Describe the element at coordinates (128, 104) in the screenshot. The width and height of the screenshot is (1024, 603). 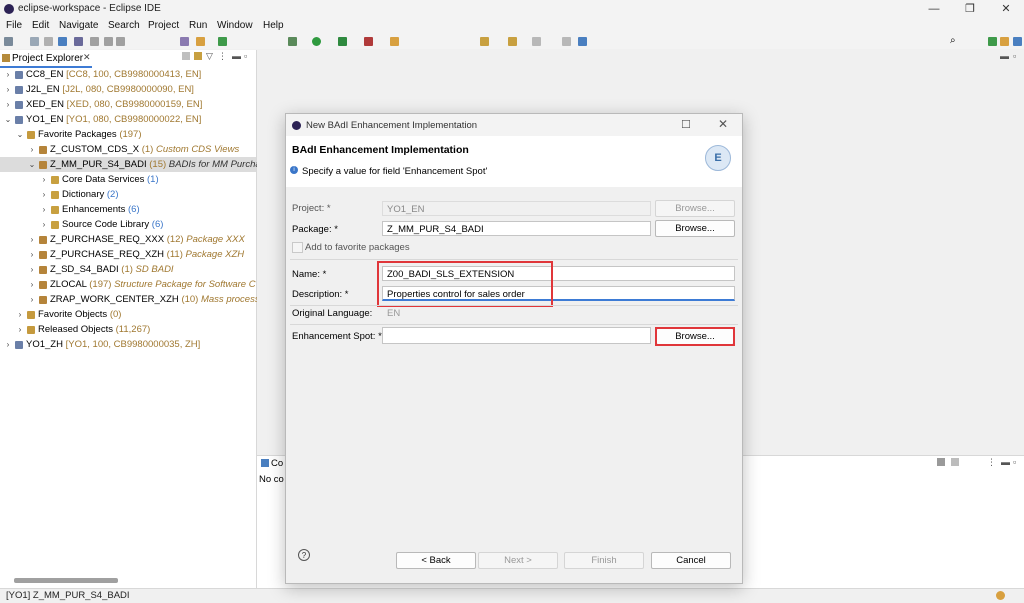
I see `tree-item: › XED_EN [XED, 080, CB9980000159, EN]` at that location.